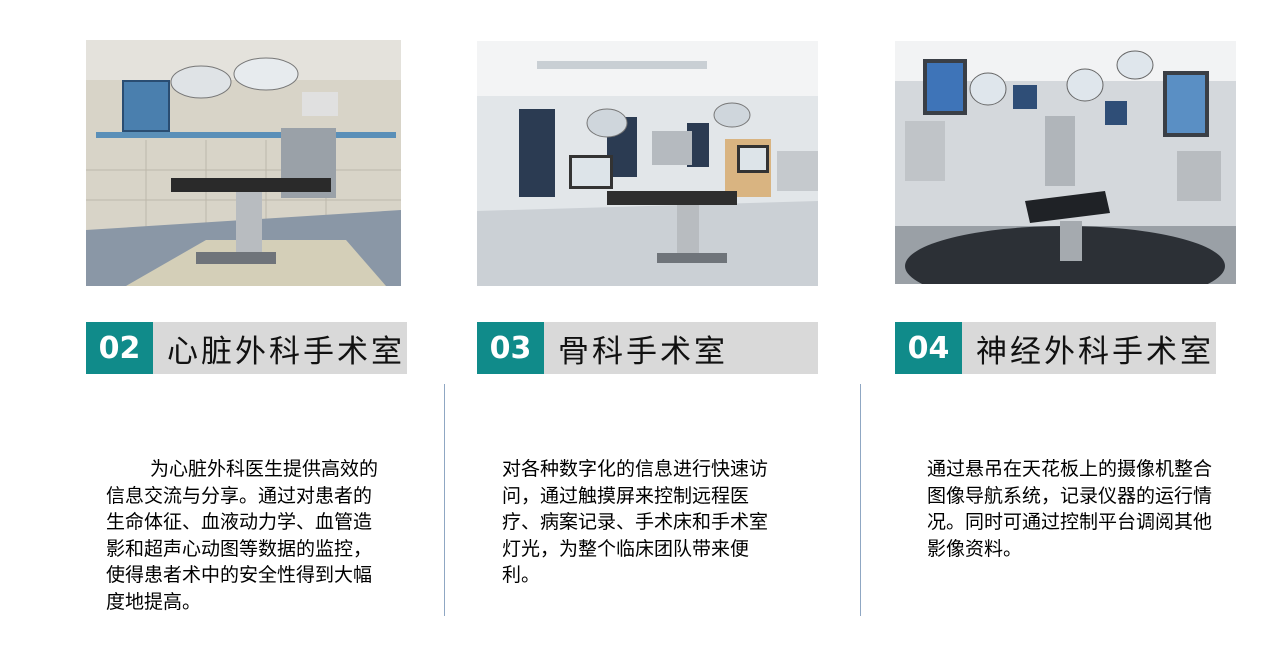 This screenshot has height=665, width=1282. What do you see at coordinates (1065, 162) in the screenshot?
I see `neurosurgery-operating-room-photo` at bounding box center [1065, 162].